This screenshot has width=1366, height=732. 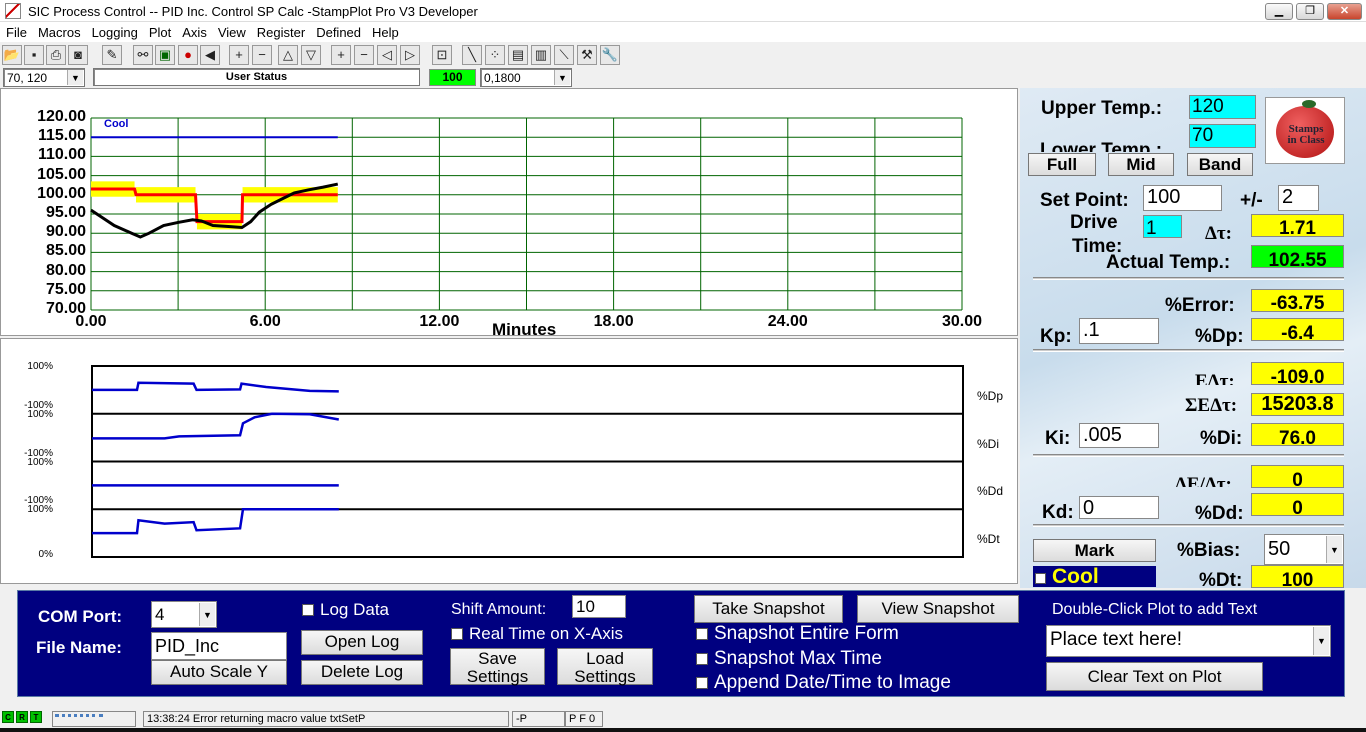 What do you see at coordinates (219, 646) in the screenshot?
I see `file-name-input: PID_Inc` at bounding box center [219, 646].